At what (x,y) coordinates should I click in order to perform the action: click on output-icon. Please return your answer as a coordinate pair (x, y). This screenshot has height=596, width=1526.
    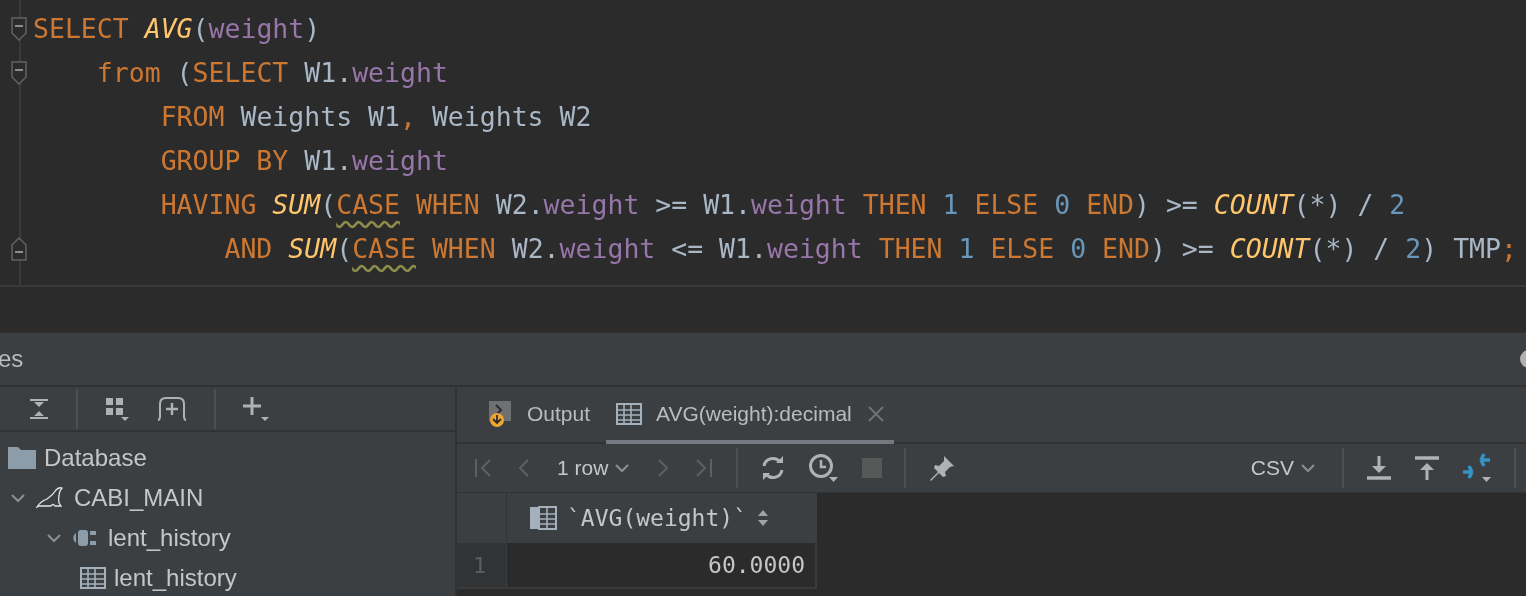
    Looking at the image, I should click on (500, 413).